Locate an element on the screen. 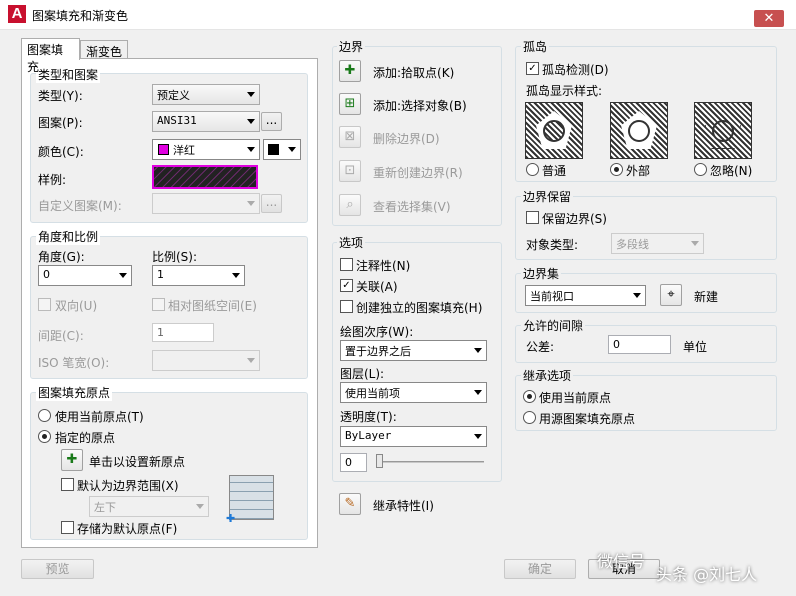 This screenshot has height=596, width=796. island-ignore-icon is located at coordinates (723, 130).